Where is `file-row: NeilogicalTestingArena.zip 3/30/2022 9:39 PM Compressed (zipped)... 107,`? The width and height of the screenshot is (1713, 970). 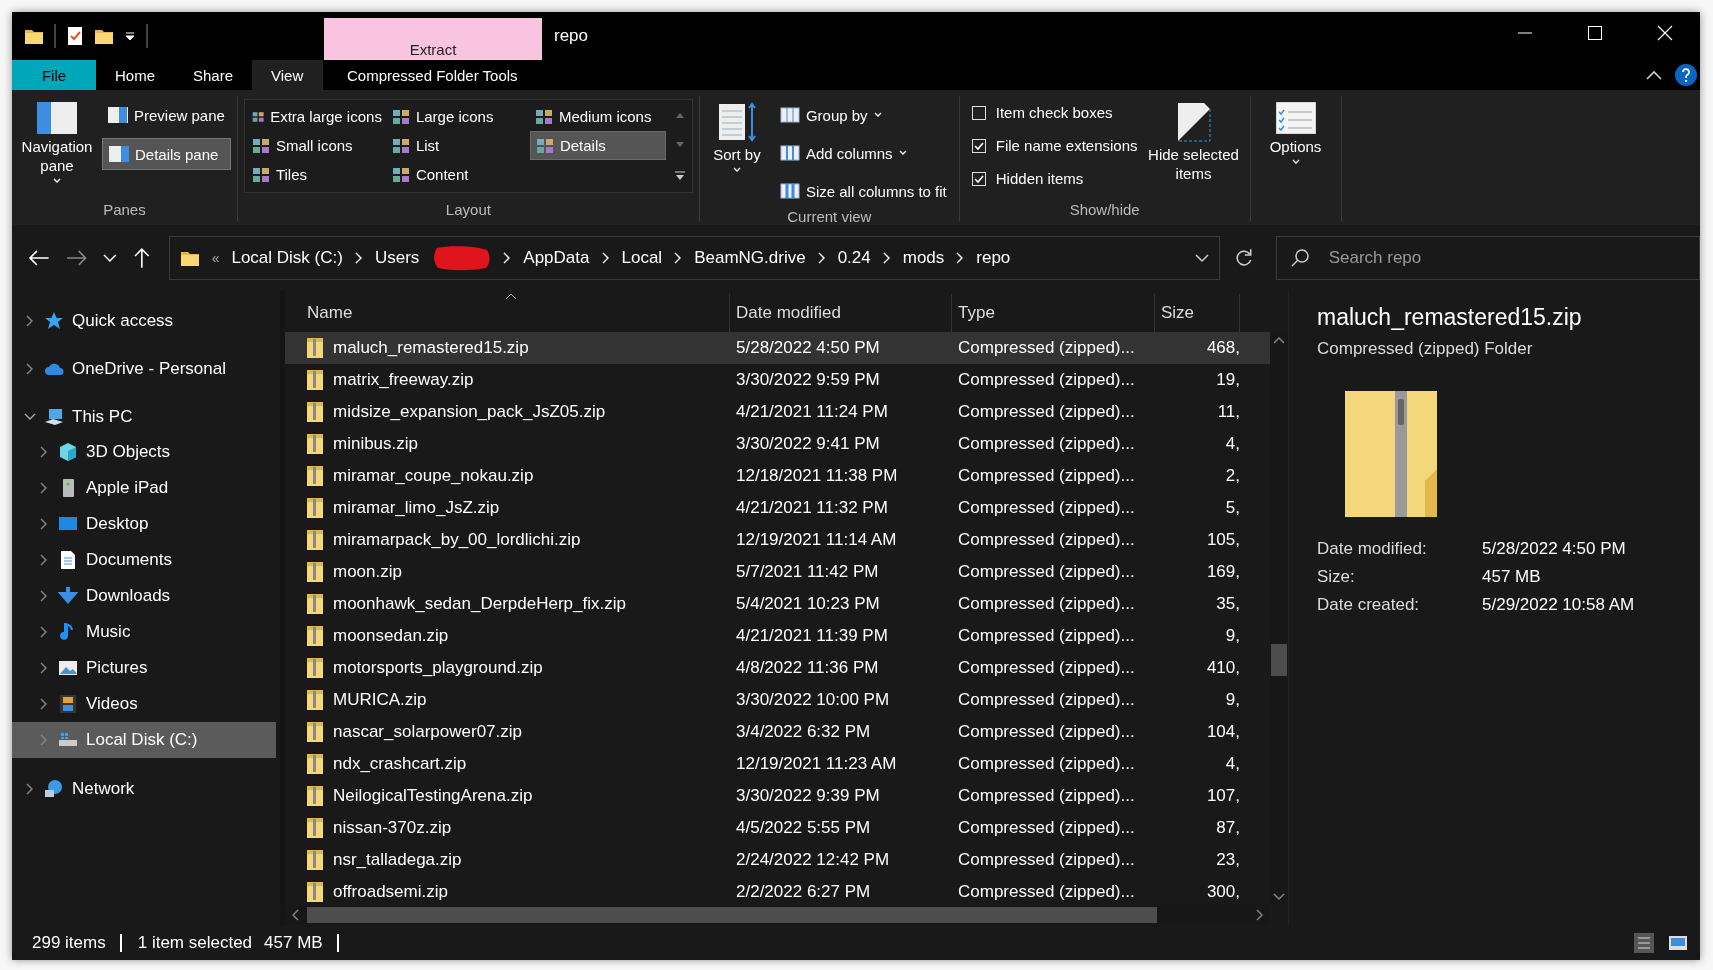
file-row: NeilogicalTestingArena.zip 3/30/2022 9:39 PM Compressed (zipped)... 107, is located at coordinates (777, 796).